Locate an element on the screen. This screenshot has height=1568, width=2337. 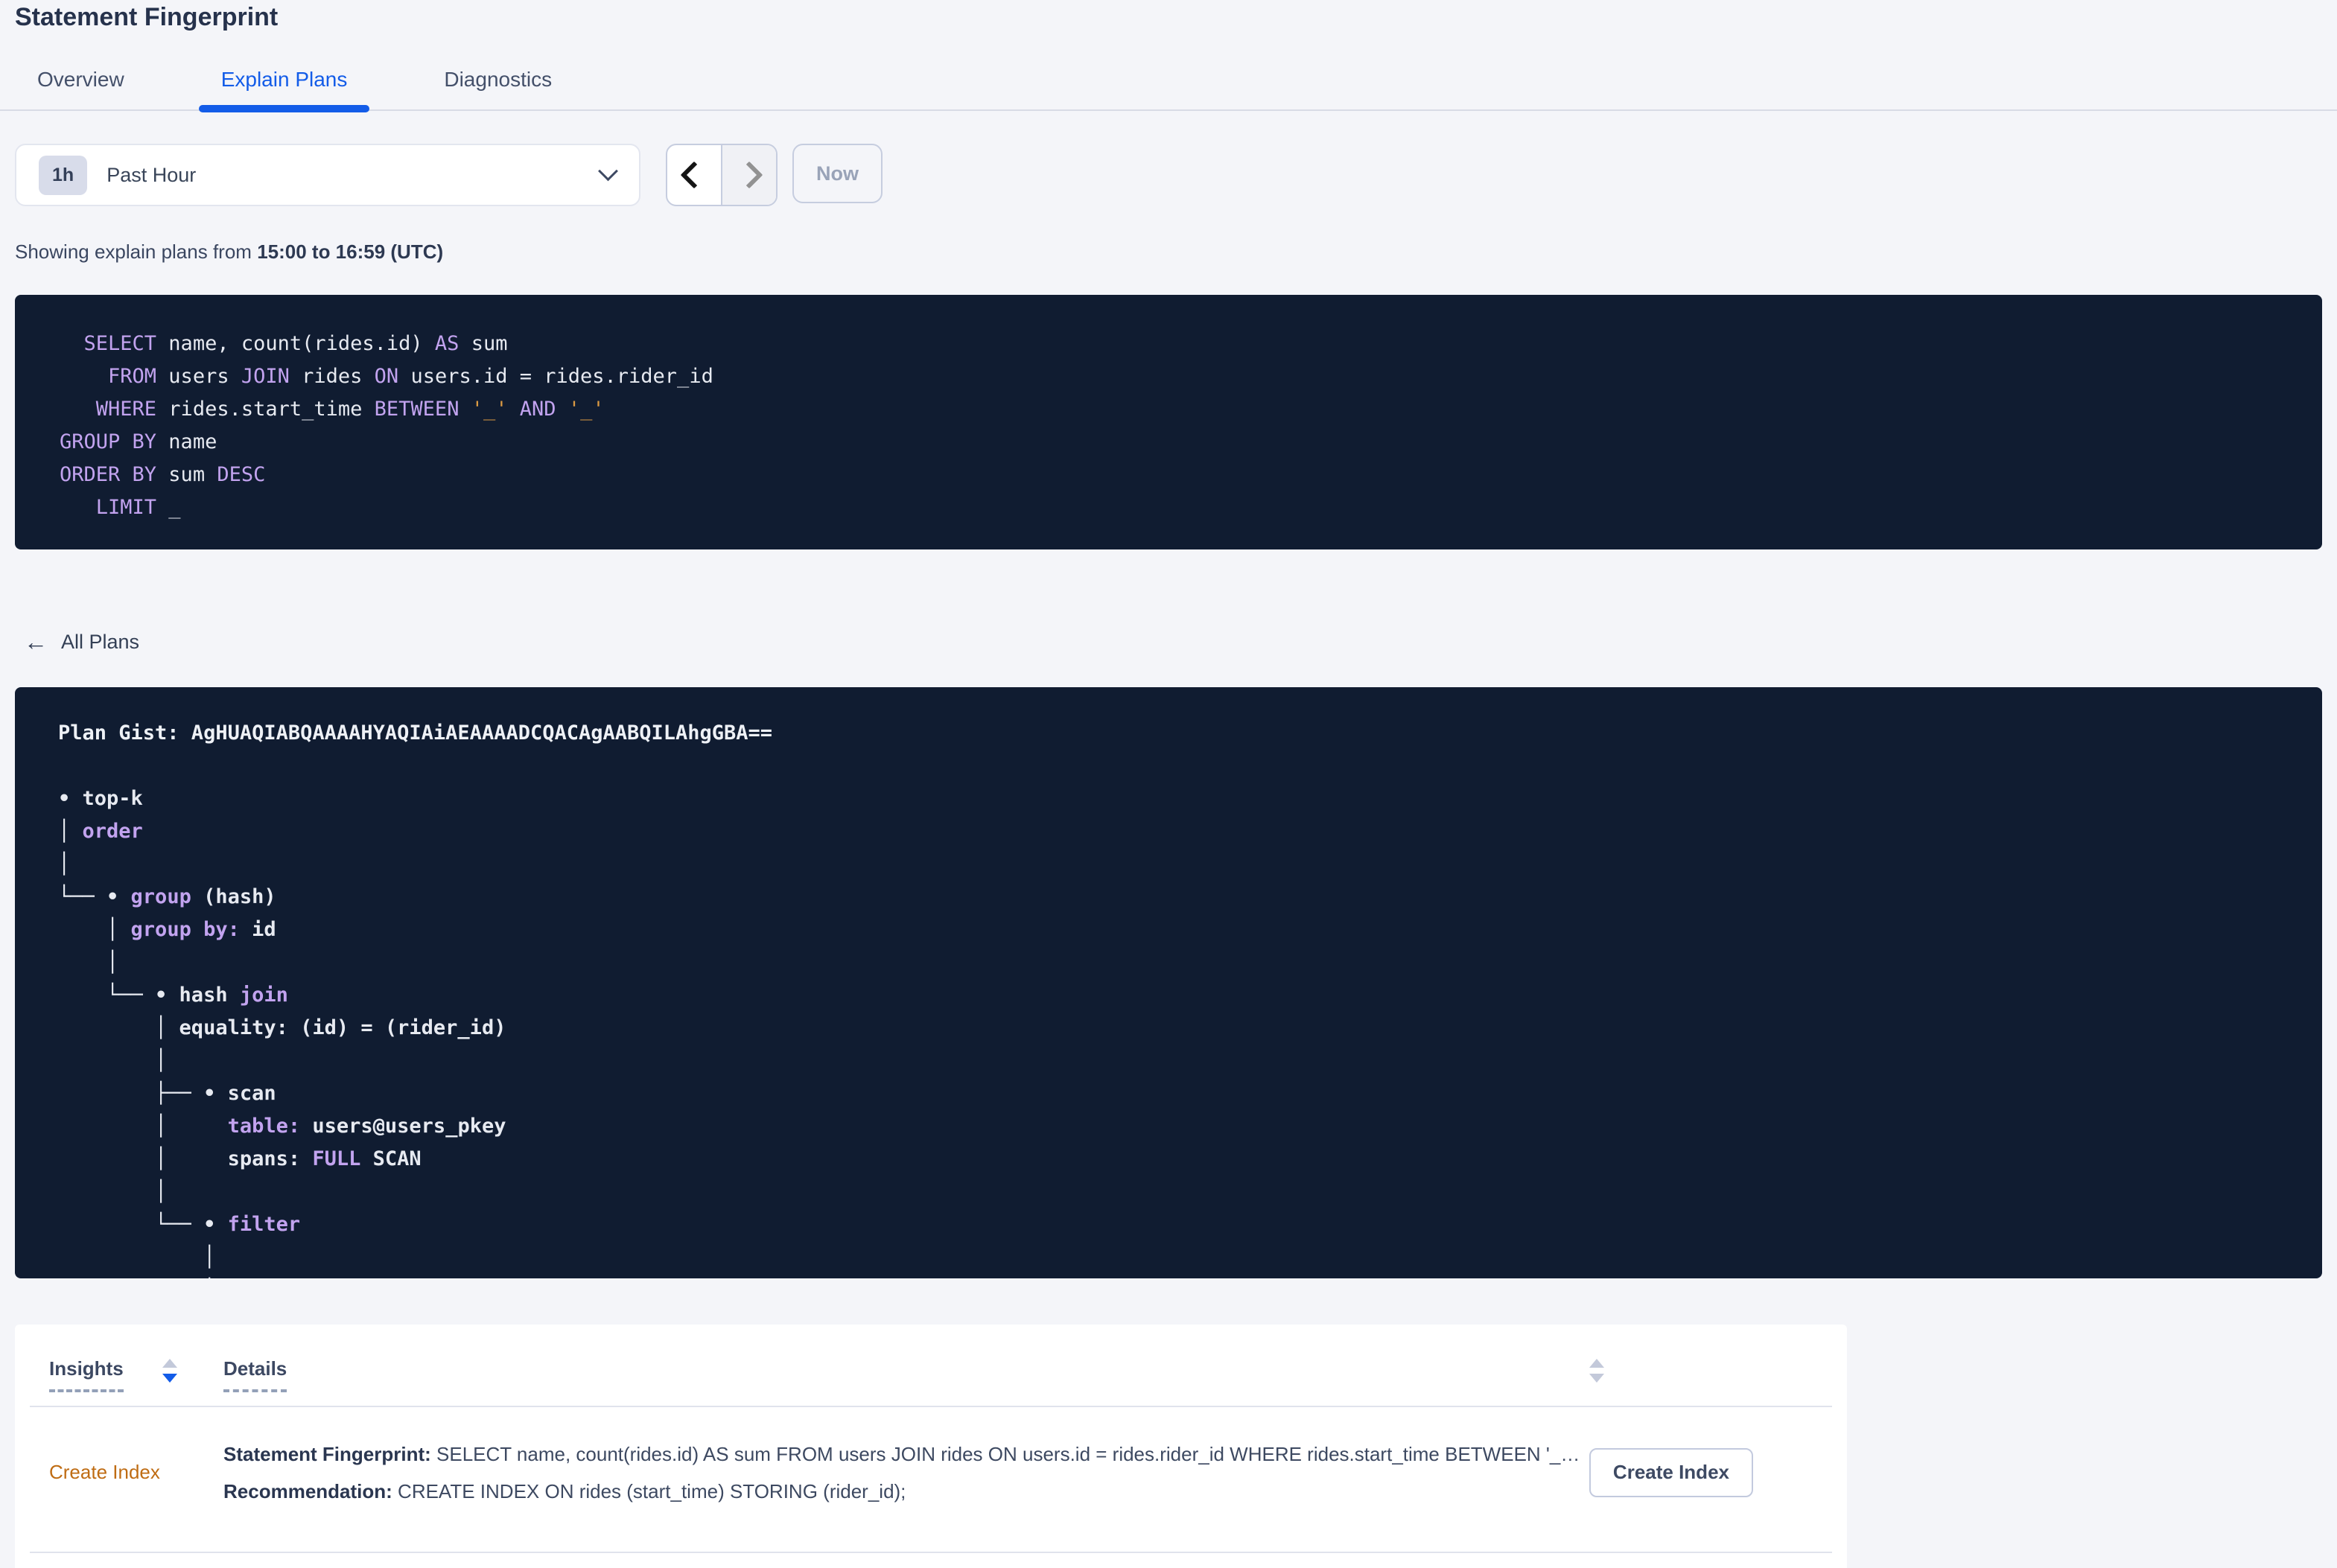
details-column-label: Details is located at coordinates (255, 1374).